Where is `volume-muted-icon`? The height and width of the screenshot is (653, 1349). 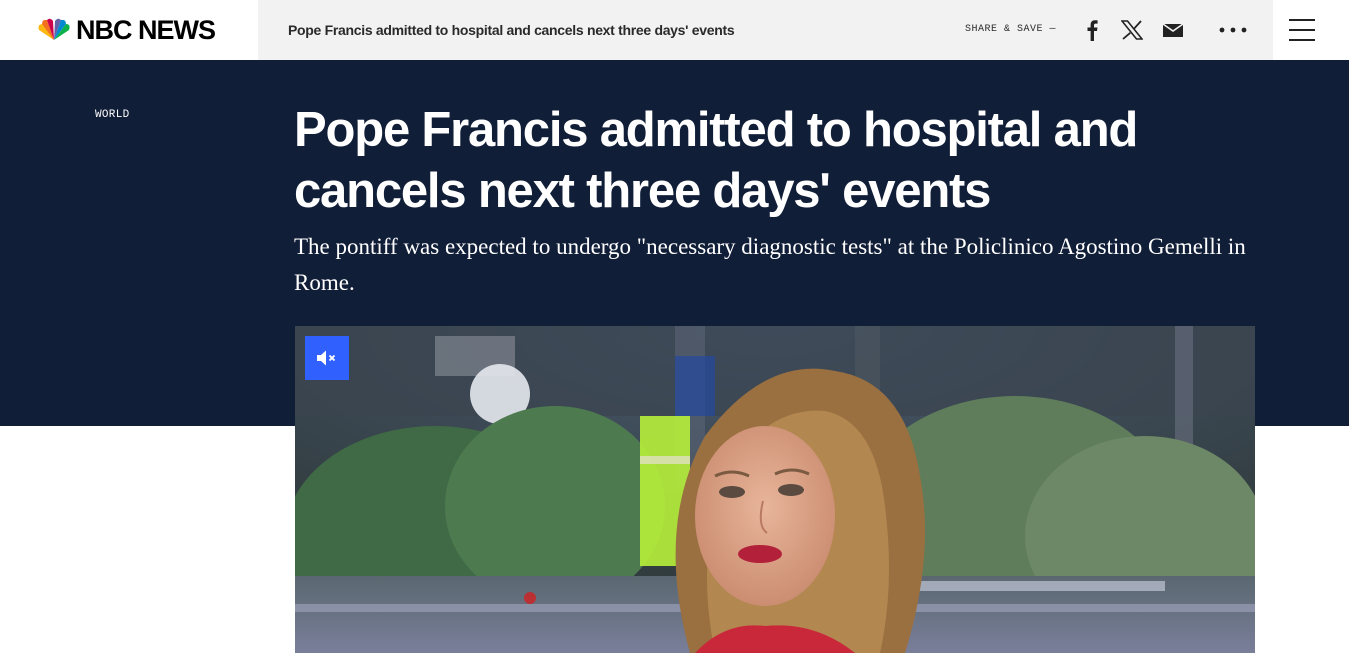
volume-muted-icon is located at coordinates (326, 358).